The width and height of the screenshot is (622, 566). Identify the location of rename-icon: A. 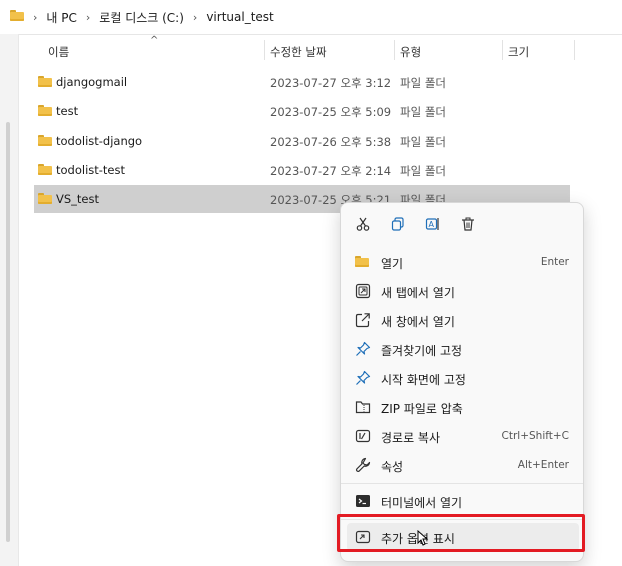
(433, 224).